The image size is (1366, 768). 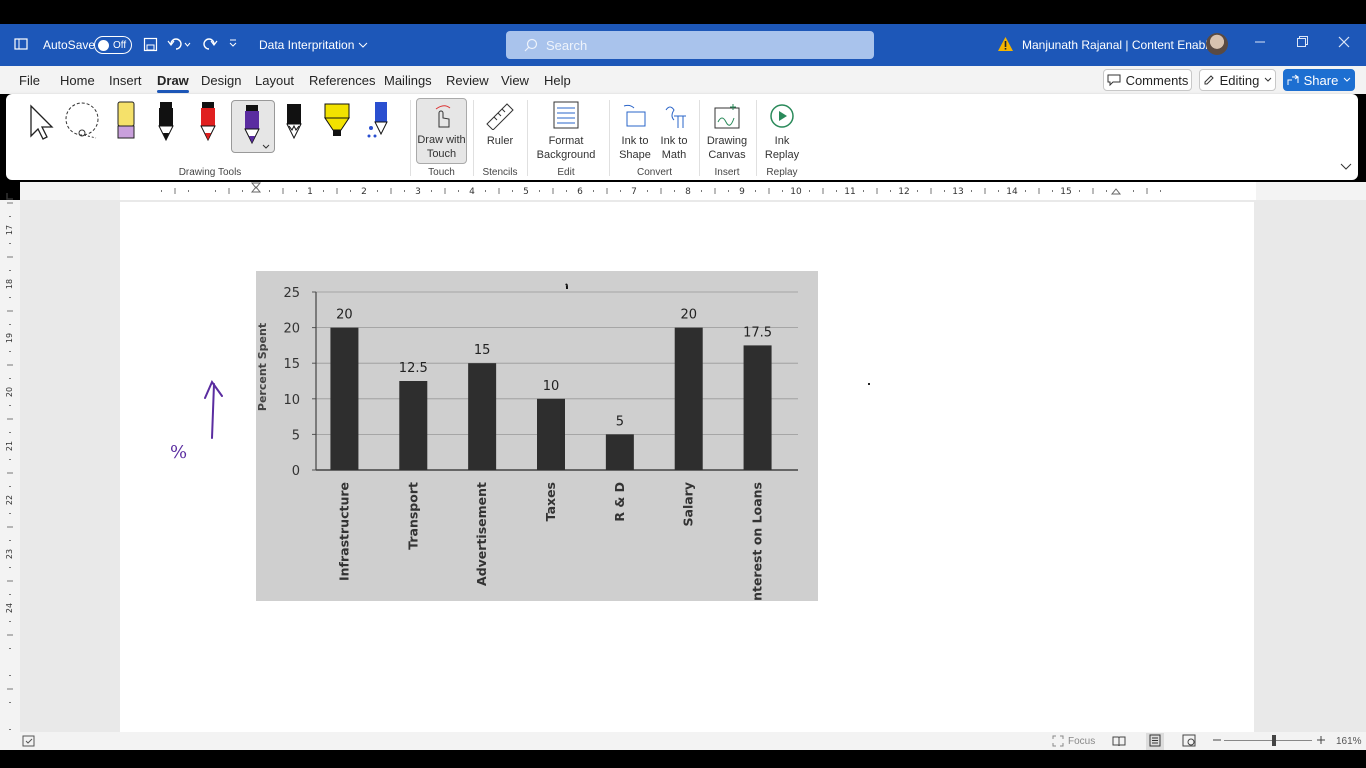 I want to click on tab-file: File, so click(x=29, y=80).